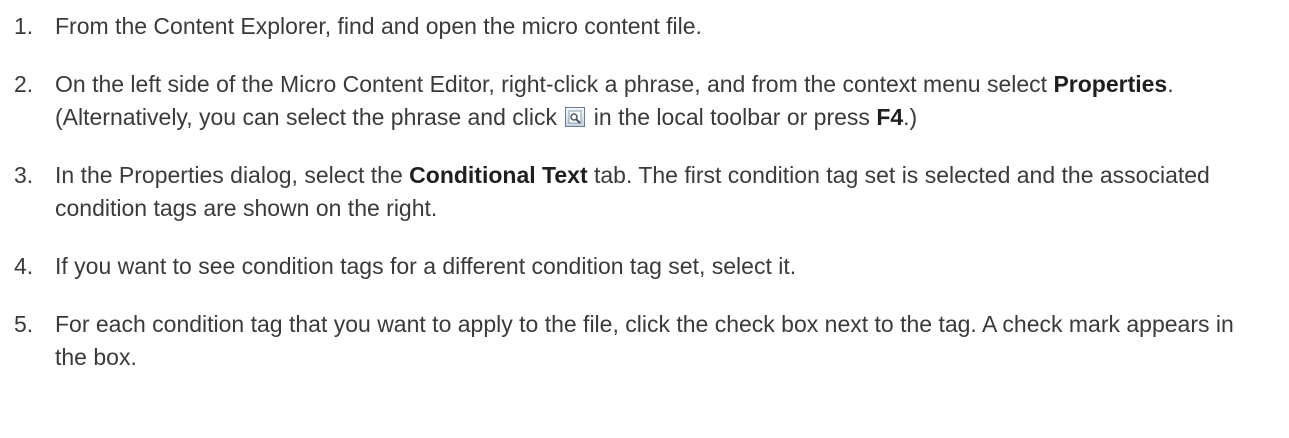  I want to click on ui-term-conditional-text: Conditional Text, so click(498, 175).